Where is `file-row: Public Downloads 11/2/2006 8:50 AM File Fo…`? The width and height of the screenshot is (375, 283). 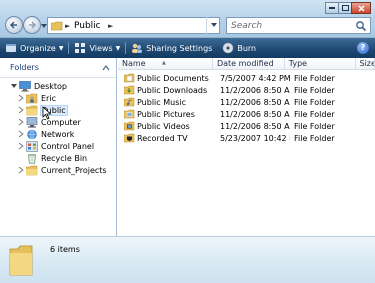
file-row: Public Downloads 11/2/2006 8:50 AM File Fo… is located at coordinates (240, 90).